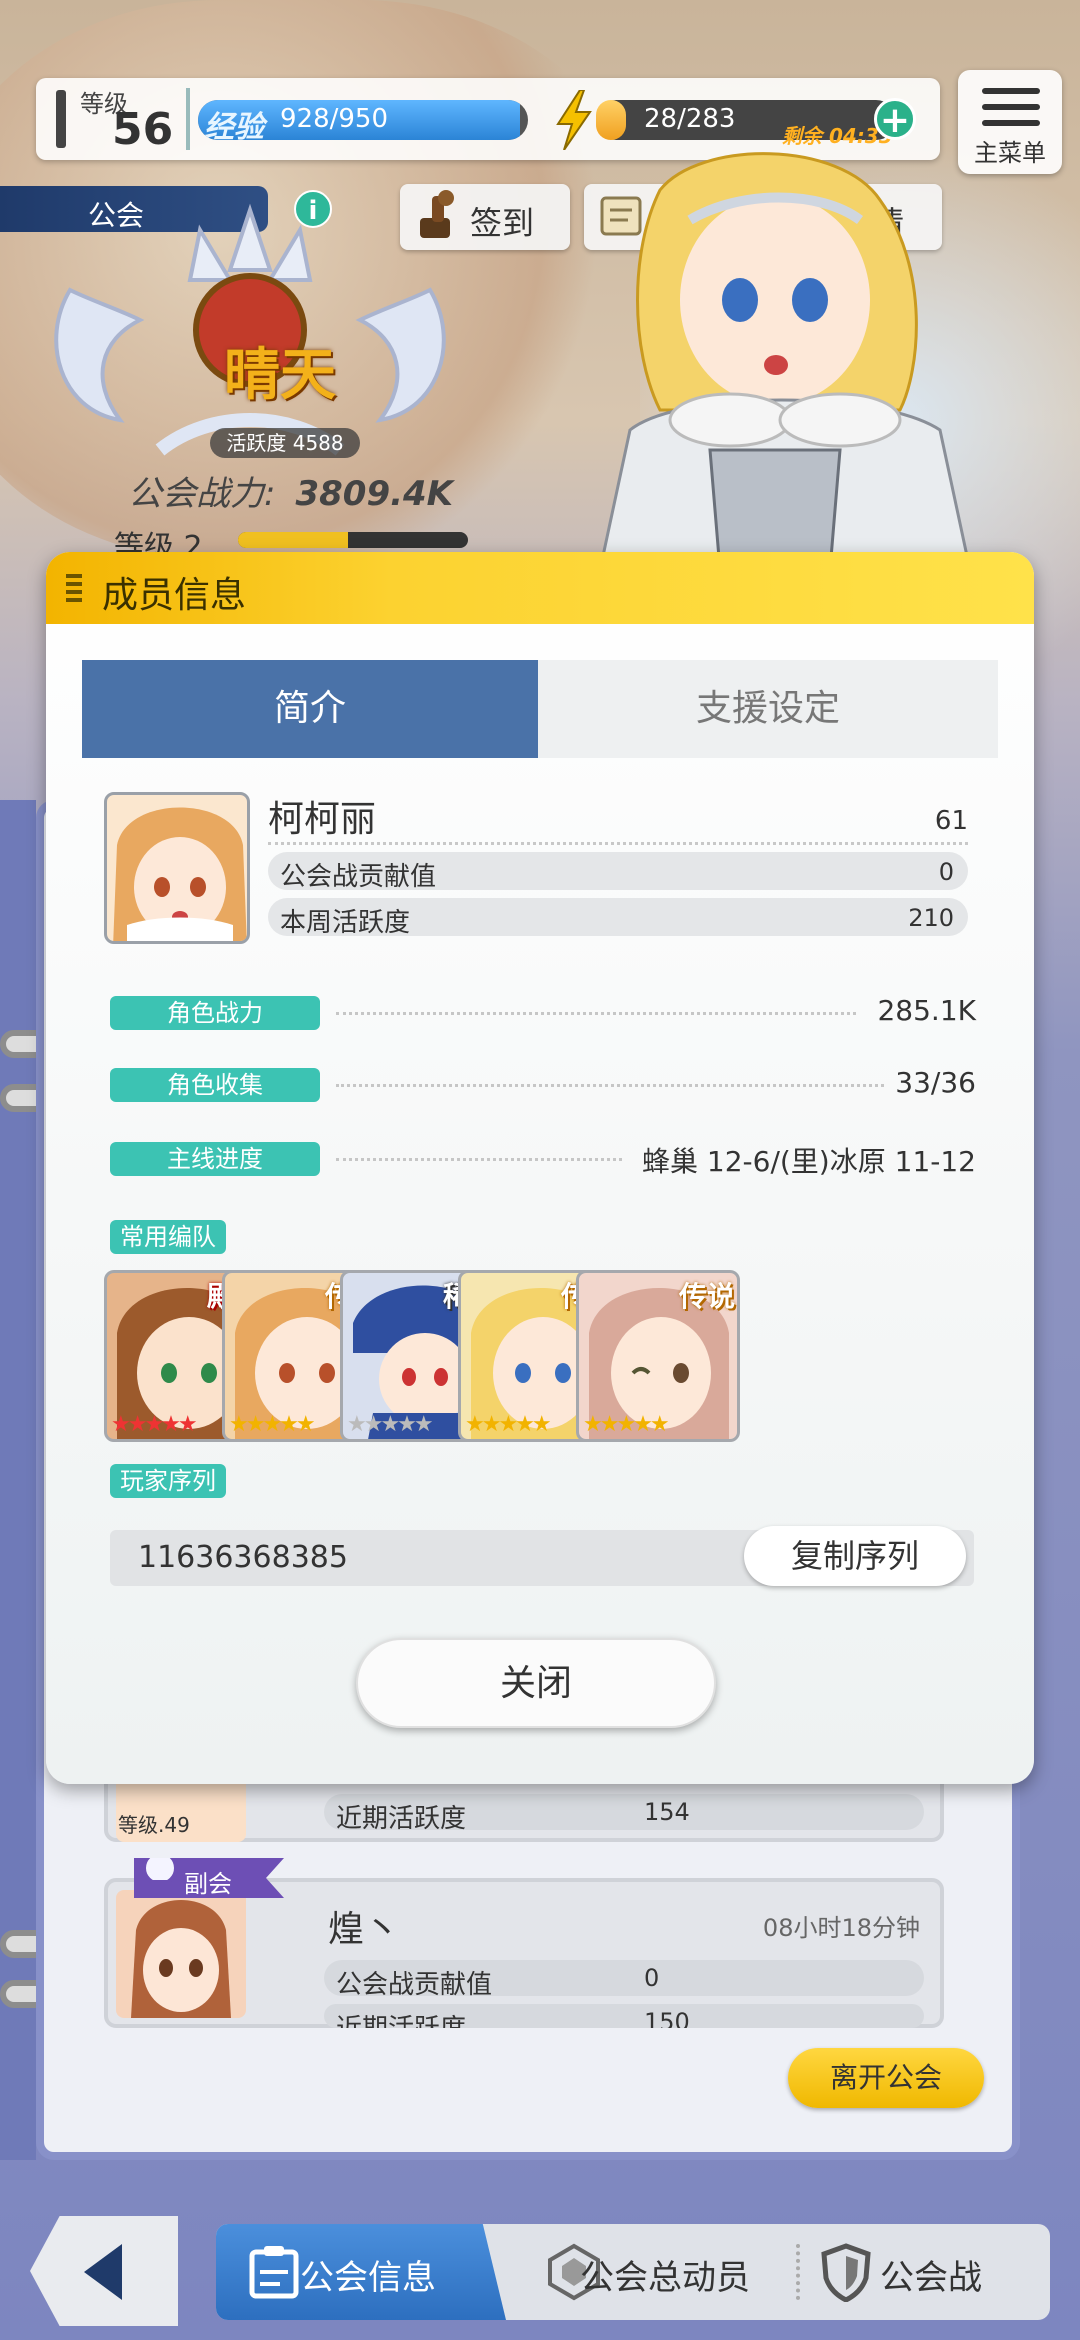 This screenshot has height=2340, width=1080. What do you see at coordinates (168, 1237) in the screenshot?
I see `team-section-label: 常用编队` at bounding box center [168, 1237].